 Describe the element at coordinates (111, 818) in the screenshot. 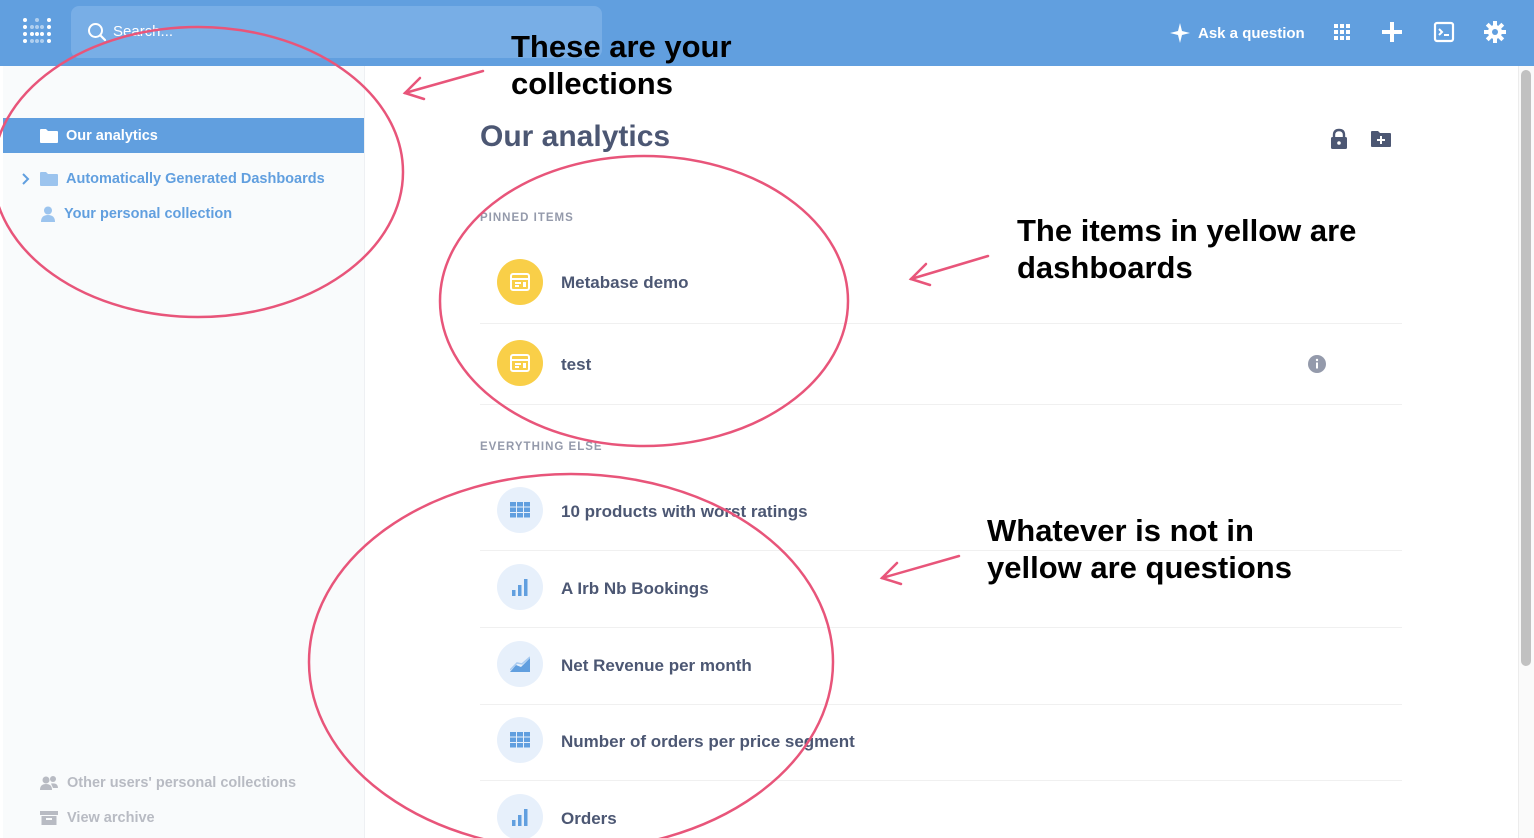

I see `sidebar-footer-label: View archive` at that location.